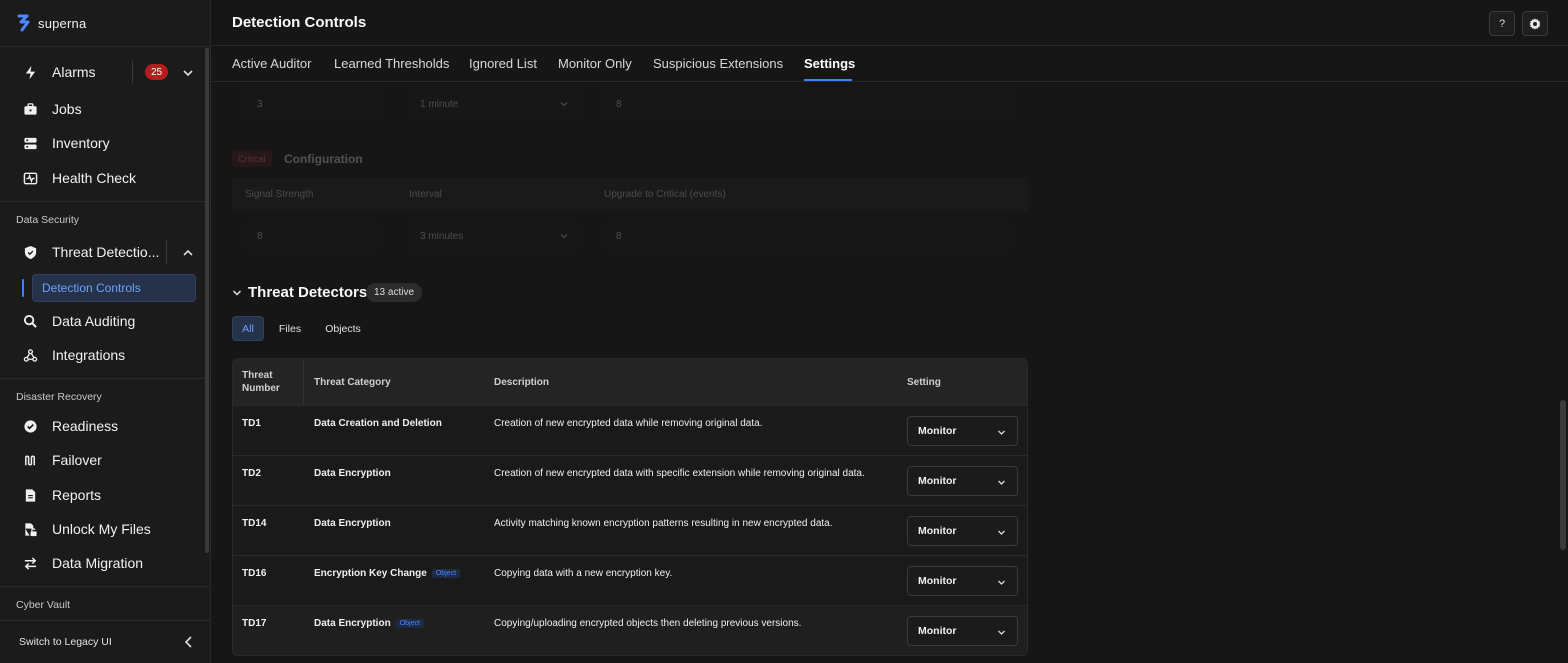 Image resolution: width=1568 pixels, height=663 pixels. What do you see at coordinates (188, 253) in the screenshot?
I see `chevron-up-icon` at bounding box center [188, 253].